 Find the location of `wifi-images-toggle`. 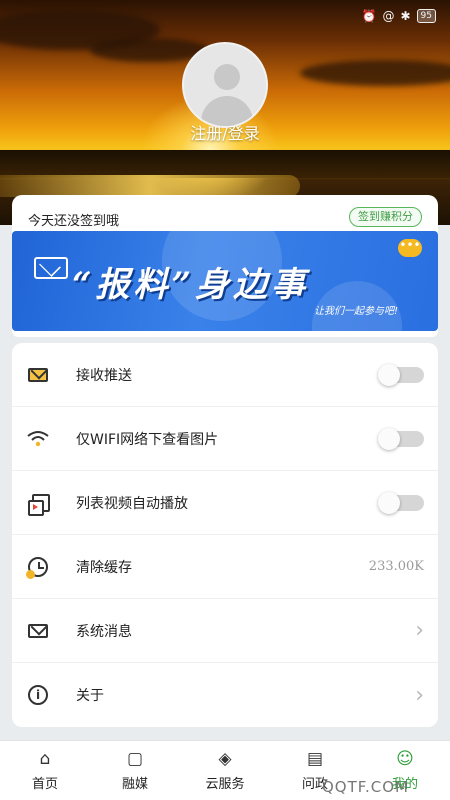

wifi-images-toggle is located at coordinates (401, 438).